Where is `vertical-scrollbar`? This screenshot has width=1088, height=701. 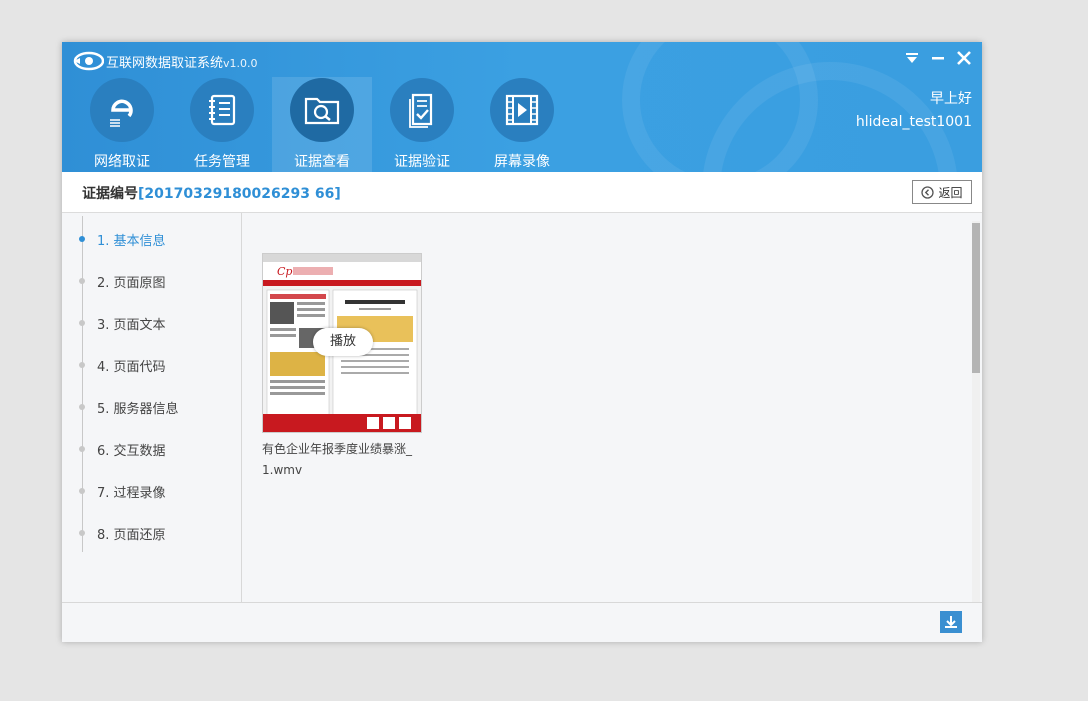
vertical-scrollbar is located at coordinates (976, 411).